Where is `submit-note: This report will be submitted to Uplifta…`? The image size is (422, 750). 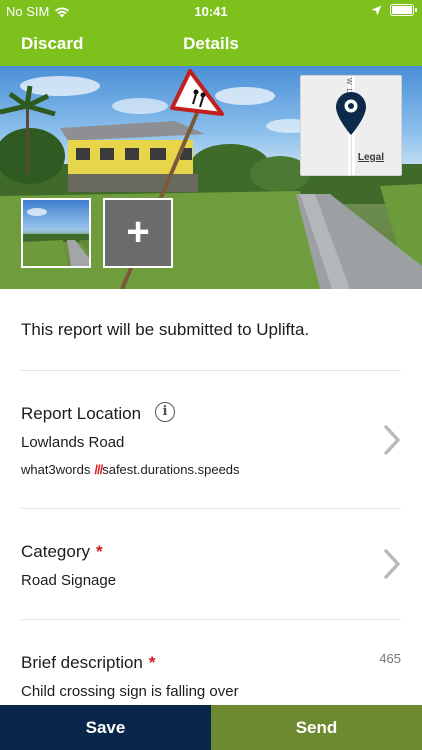 submit-note: This report will be submitted to Uplifta… is located at coordinates (165, 329).